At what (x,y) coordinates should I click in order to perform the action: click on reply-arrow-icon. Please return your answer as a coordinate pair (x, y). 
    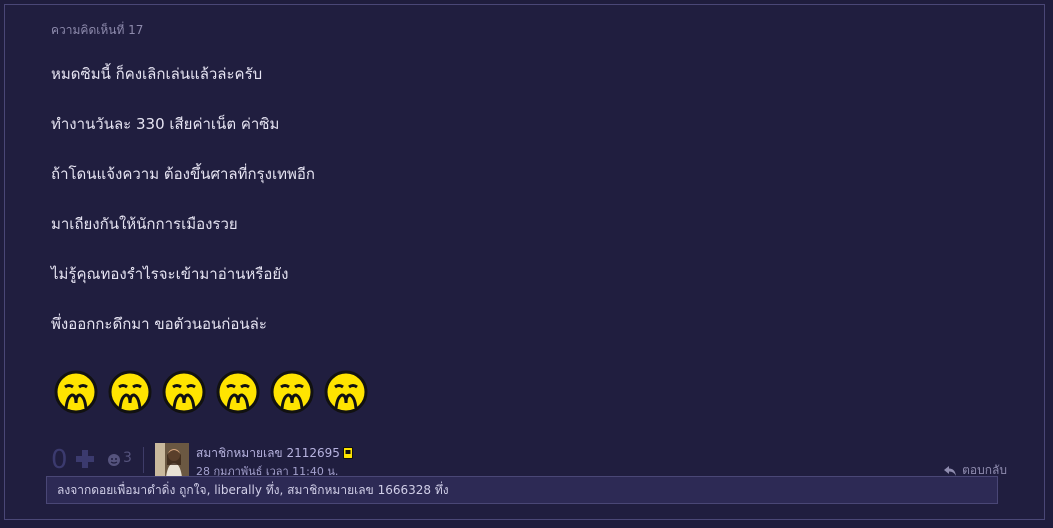
    Looking at the image, I should click on (950, 470).